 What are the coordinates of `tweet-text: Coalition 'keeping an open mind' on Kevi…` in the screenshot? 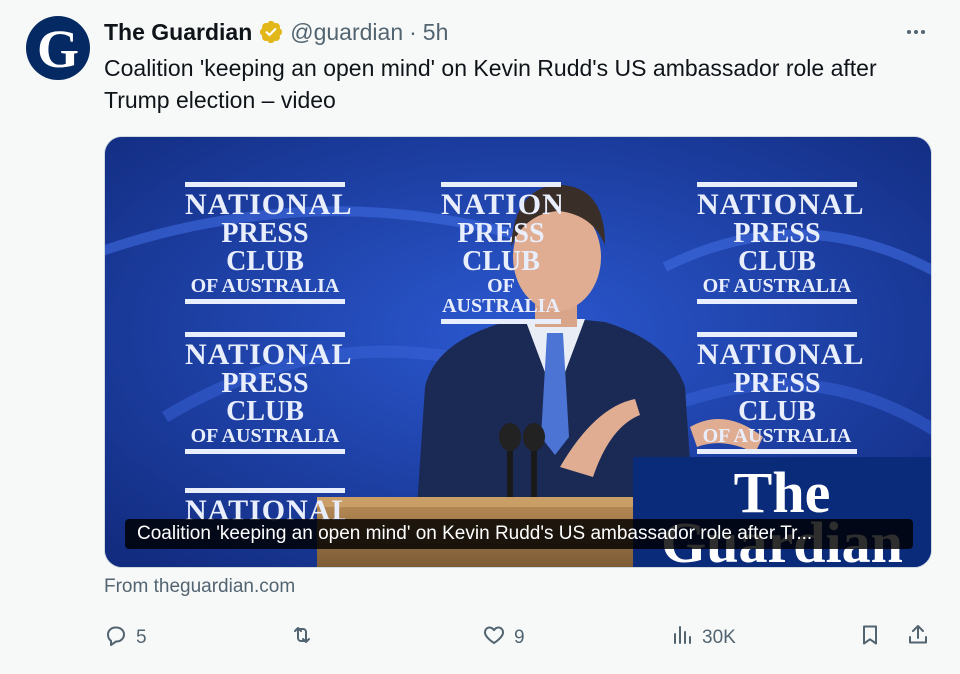 It's located at (490, 84).